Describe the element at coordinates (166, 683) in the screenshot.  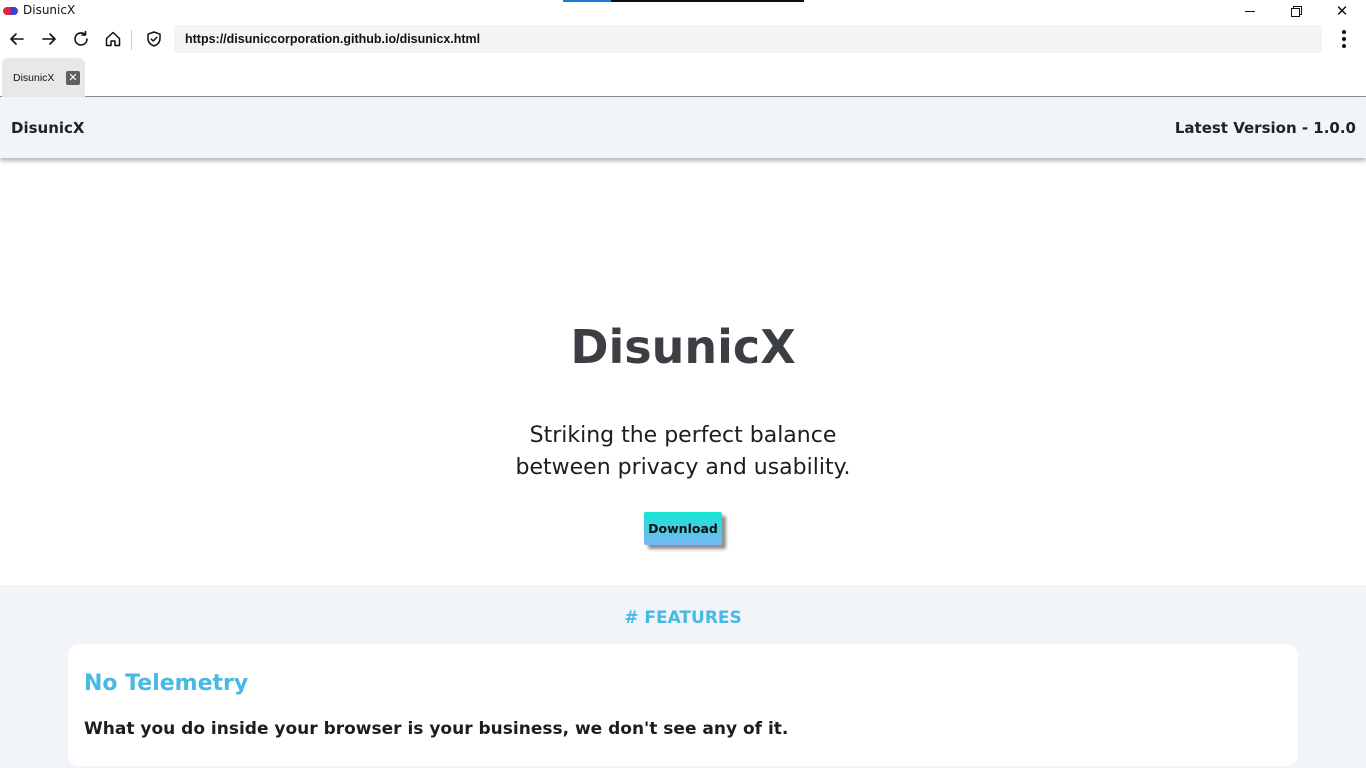
I see `feature-title: No Telemetry` at that location.